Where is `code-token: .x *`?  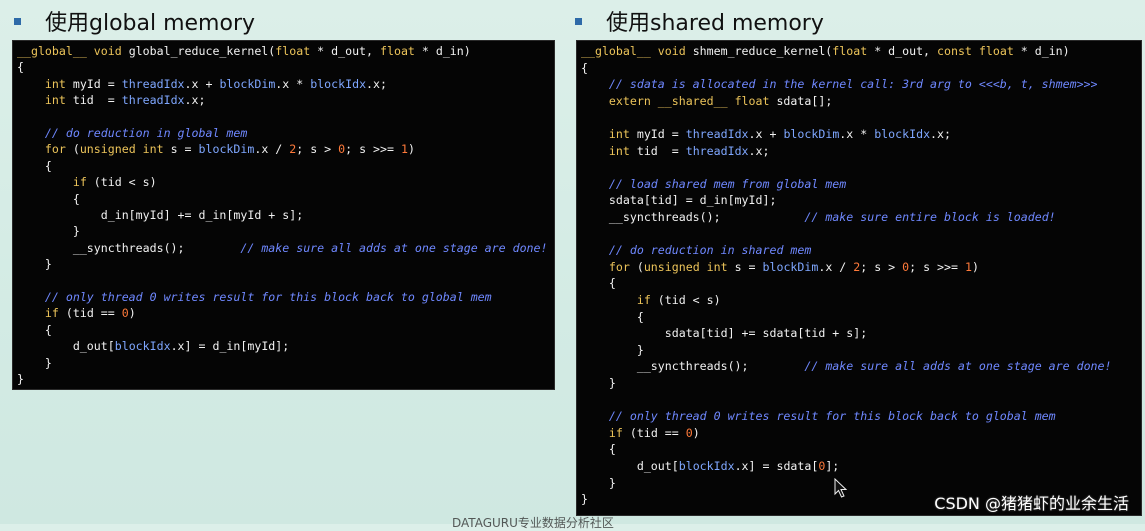
code-token: .x * is located at coordinates (293, 83).